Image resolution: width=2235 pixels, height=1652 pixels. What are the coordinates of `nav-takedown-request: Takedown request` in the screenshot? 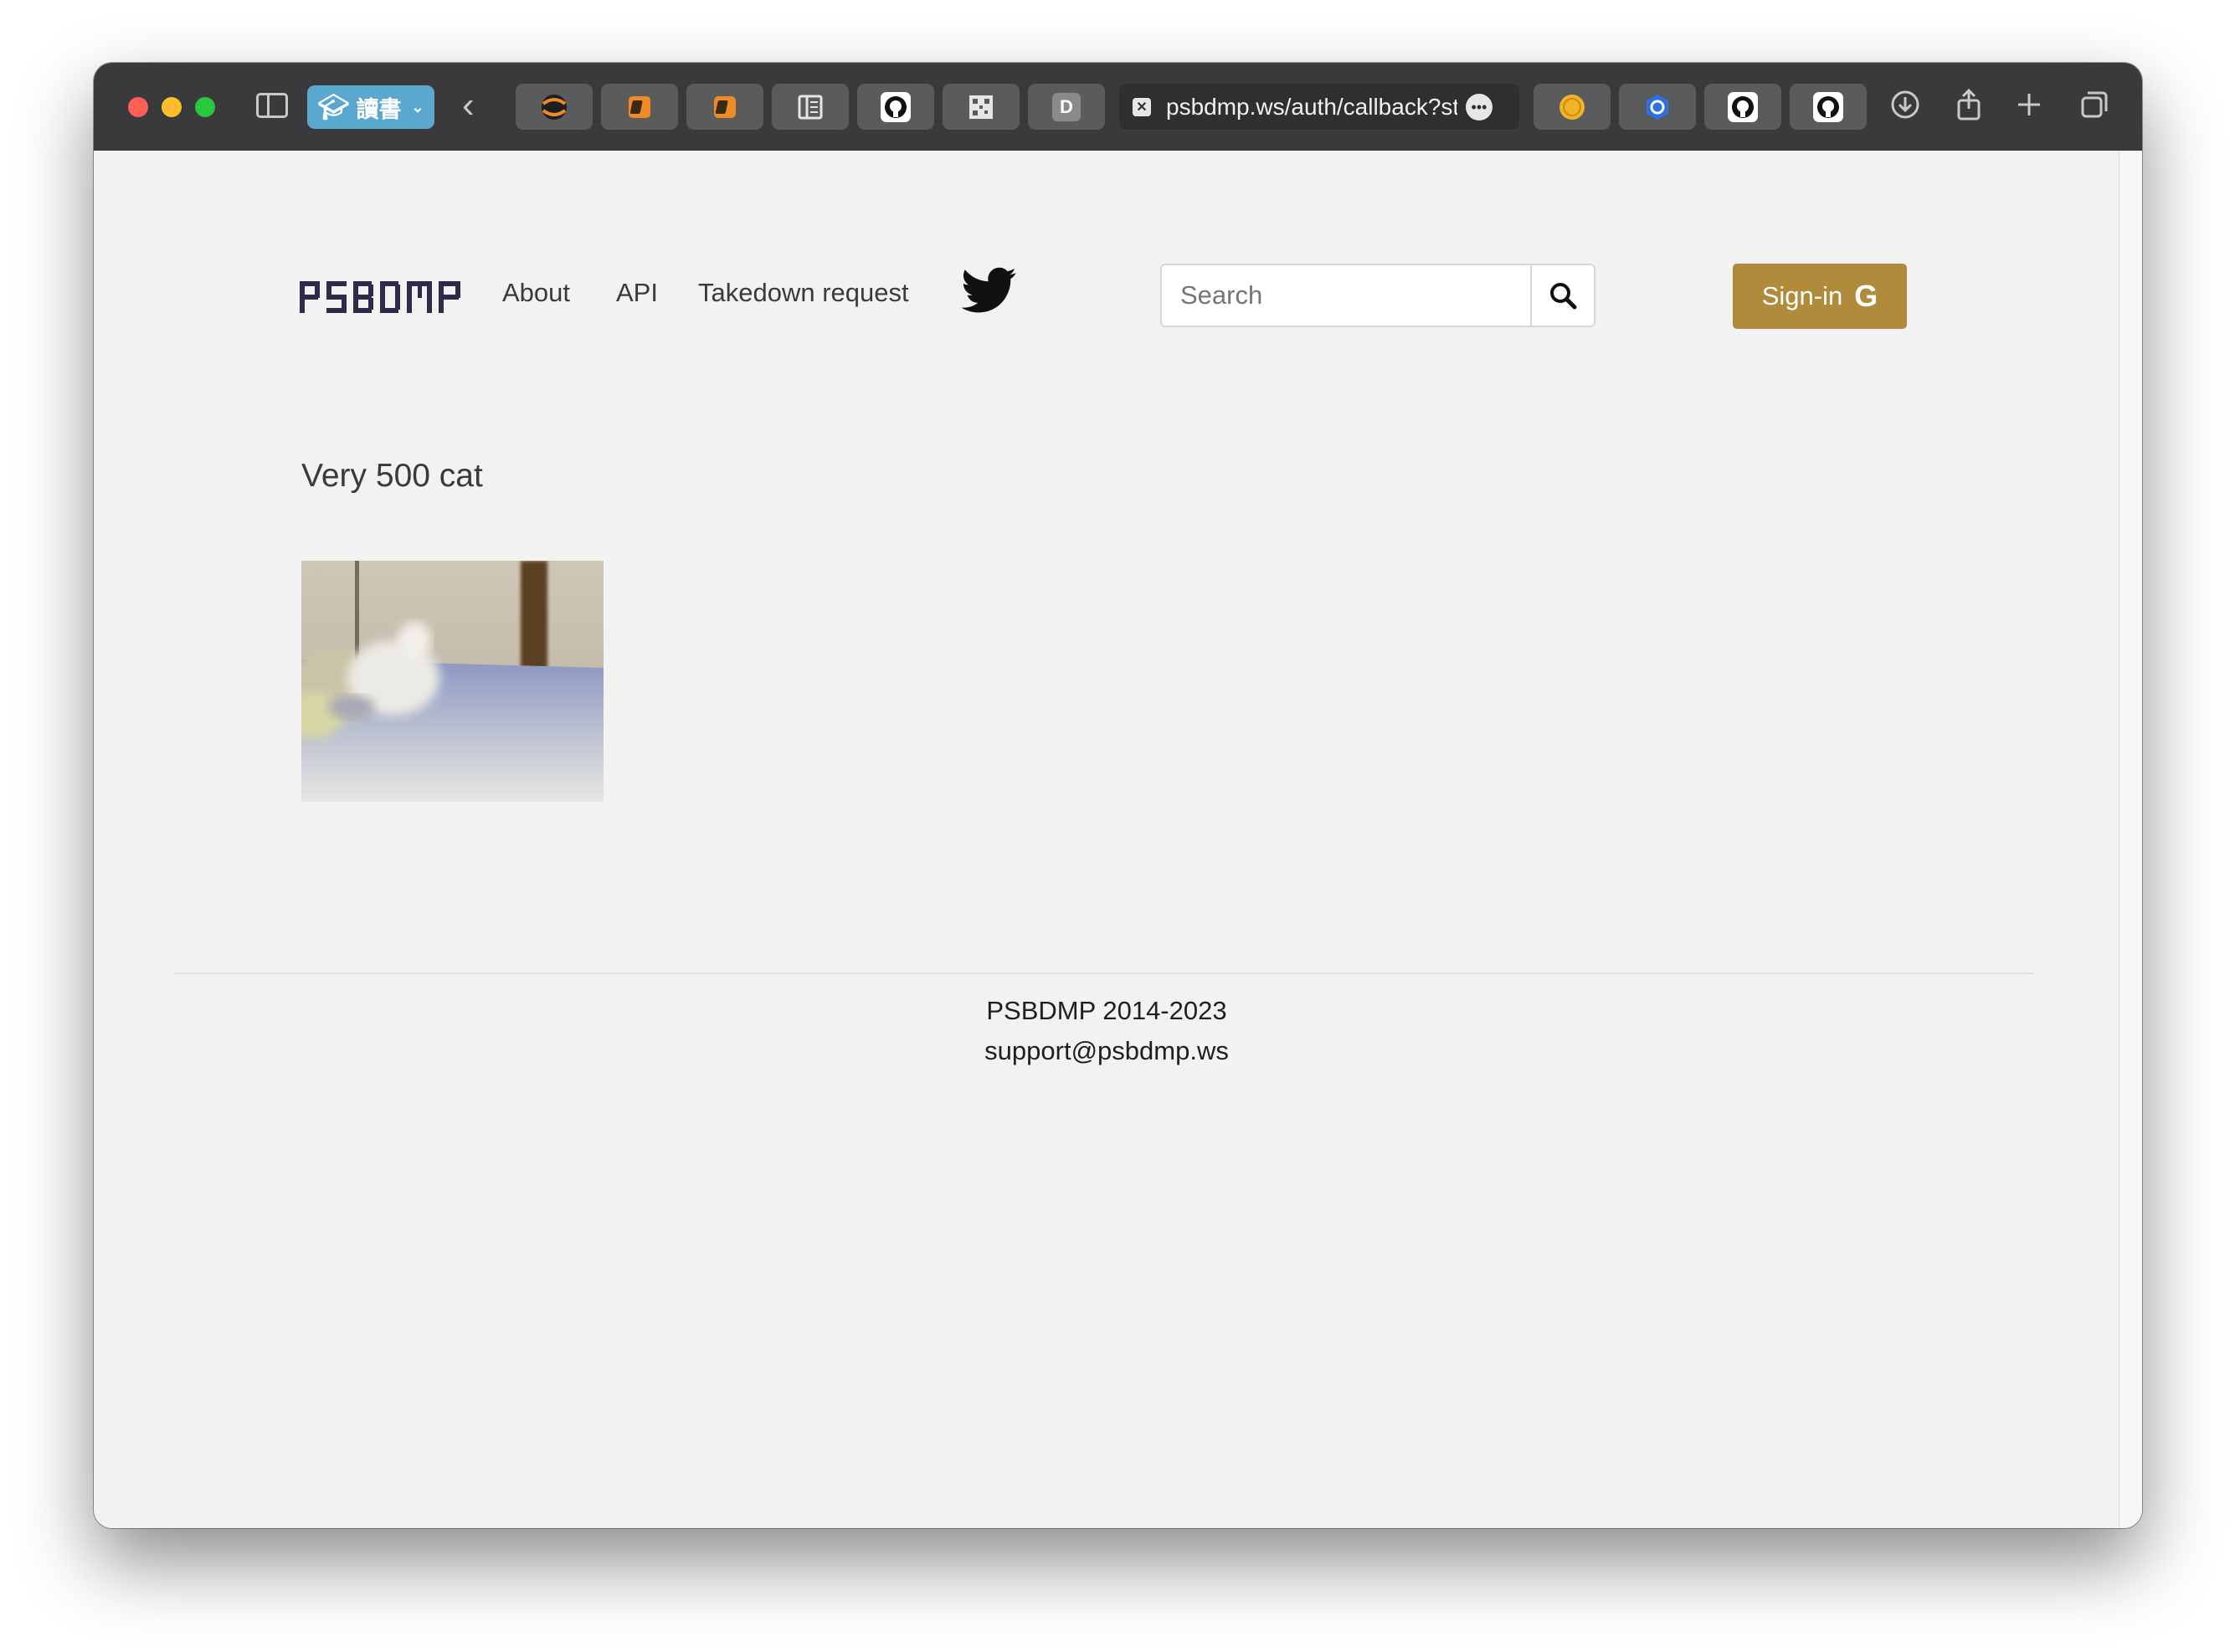 It's located at (804, 293).